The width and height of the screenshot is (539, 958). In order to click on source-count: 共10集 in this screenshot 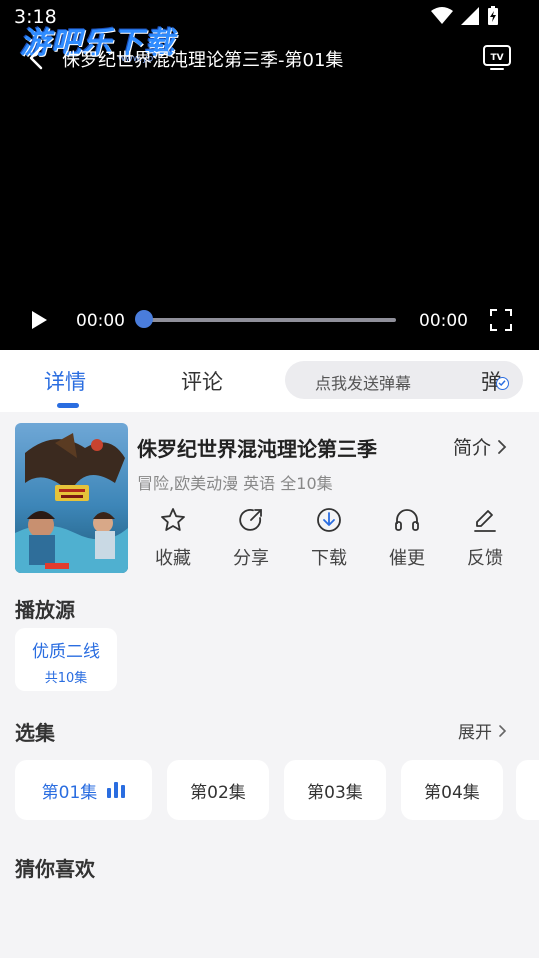, I will do `click(66, 678)`.